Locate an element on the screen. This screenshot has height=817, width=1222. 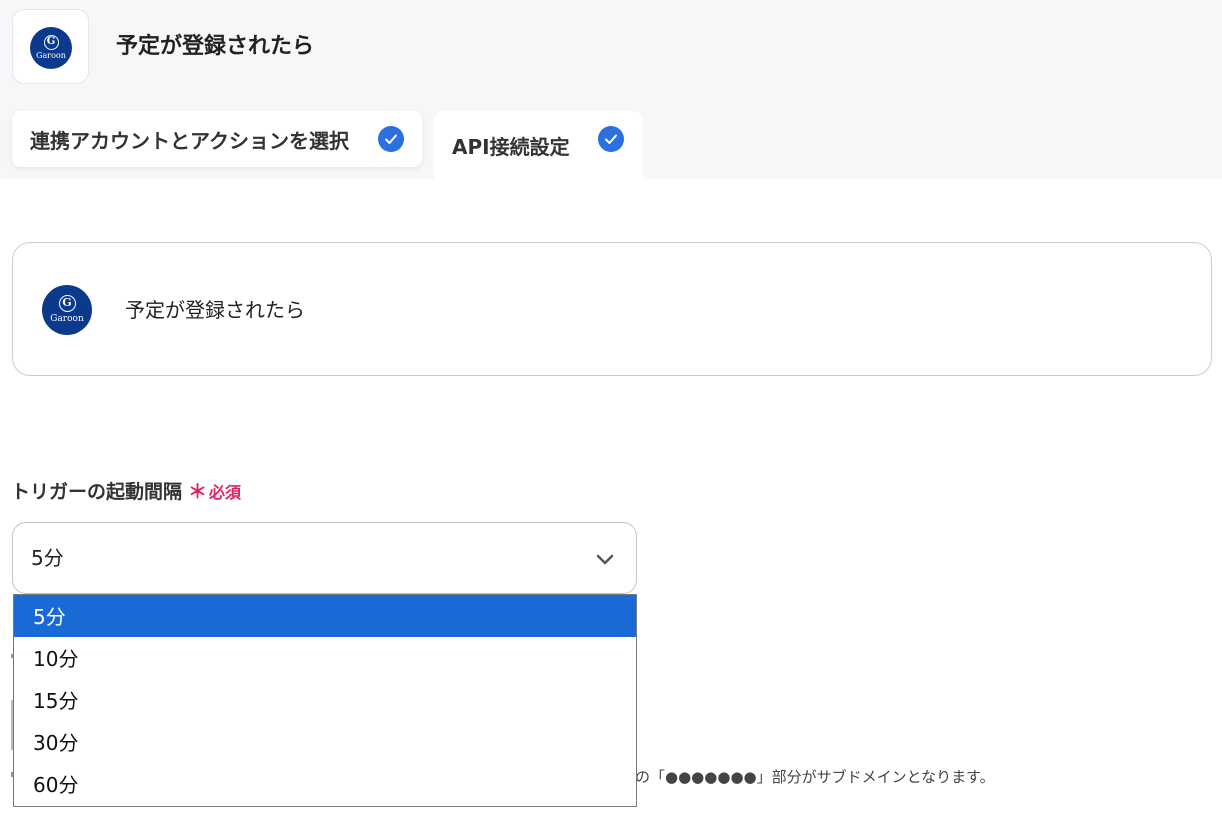
interval-option: 10分 is located at coordinates (325, 658).